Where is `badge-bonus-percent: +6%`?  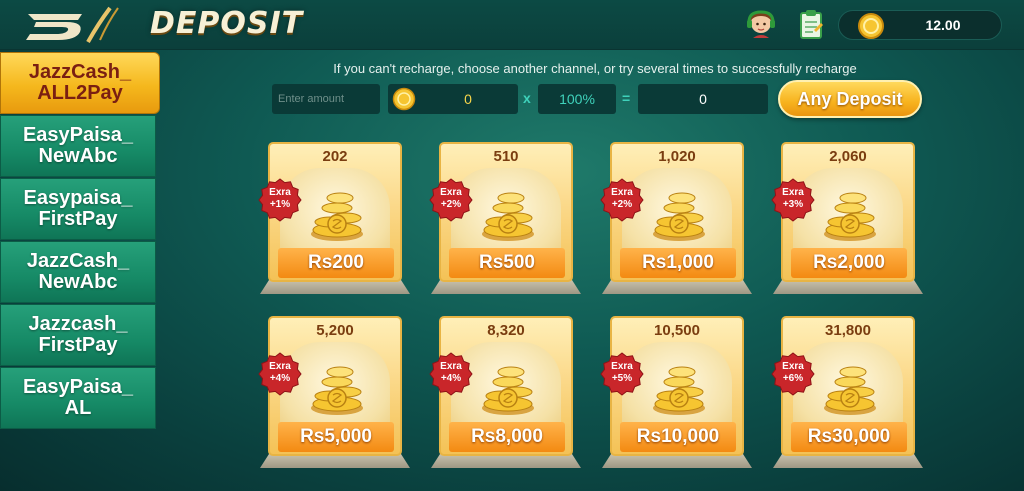 badge-bonus-percent: +6% is located at coordinates (793, 378).